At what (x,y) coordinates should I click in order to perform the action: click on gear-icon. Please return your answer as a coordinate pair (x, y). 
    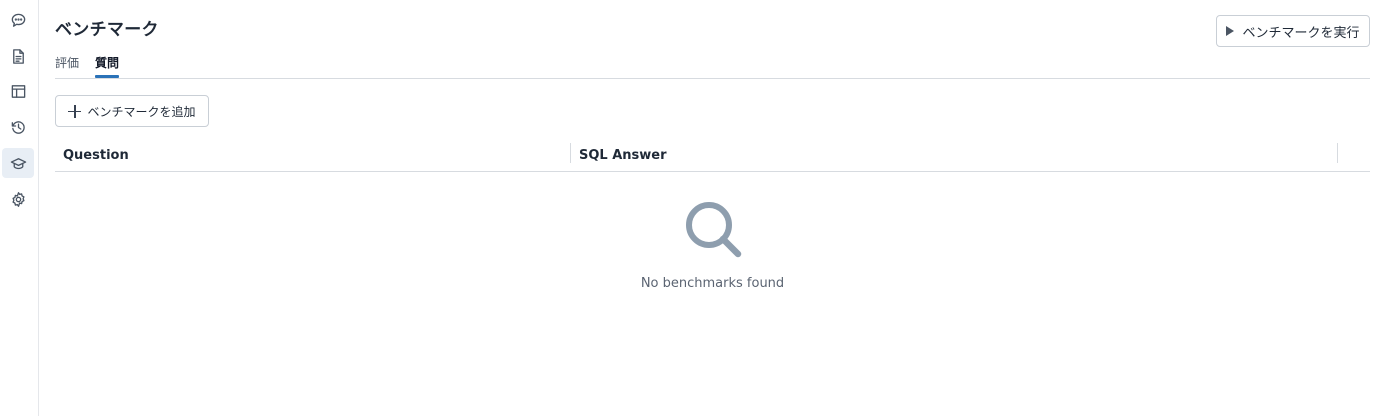
    Looking at the image, I should click on (18, 199).